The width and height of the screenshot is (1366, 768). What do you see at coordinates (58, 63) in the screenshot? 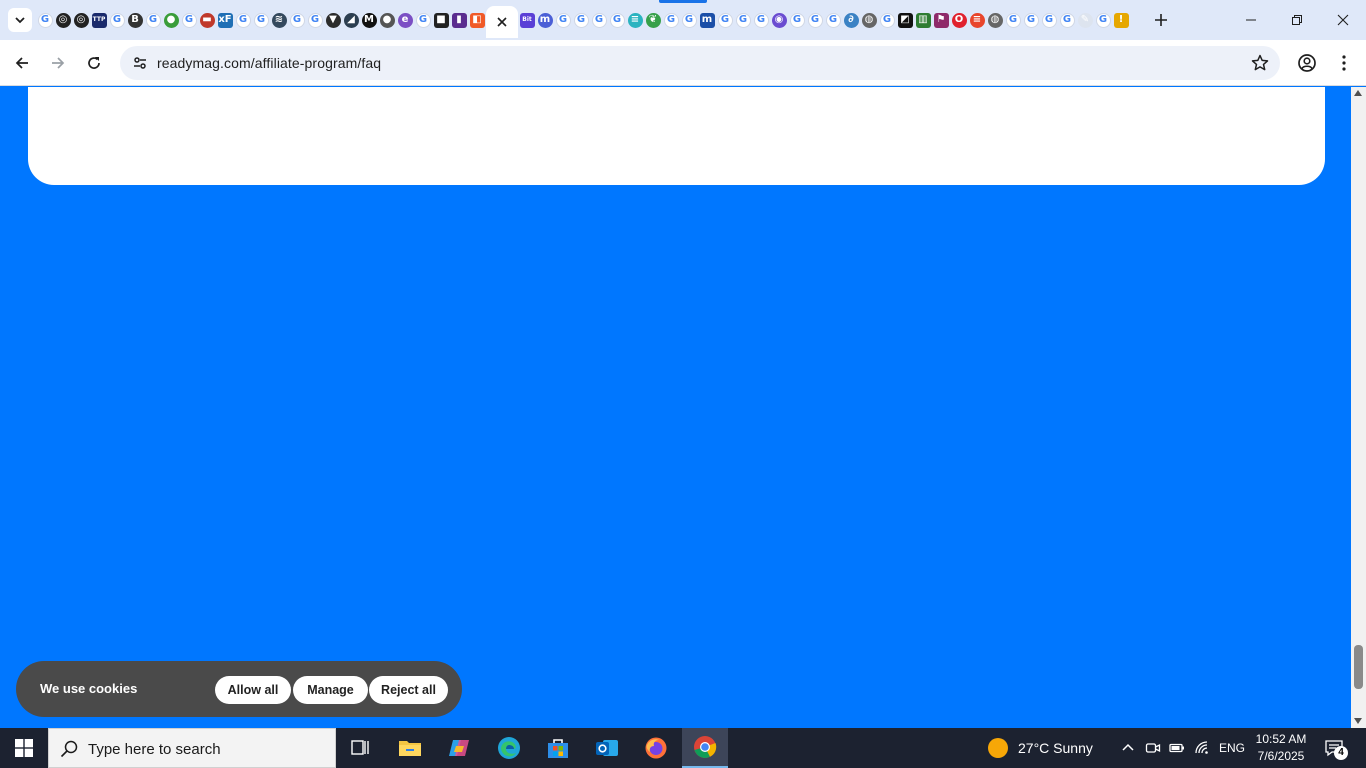
I see `forward-button` at bounding box center [58, 63].